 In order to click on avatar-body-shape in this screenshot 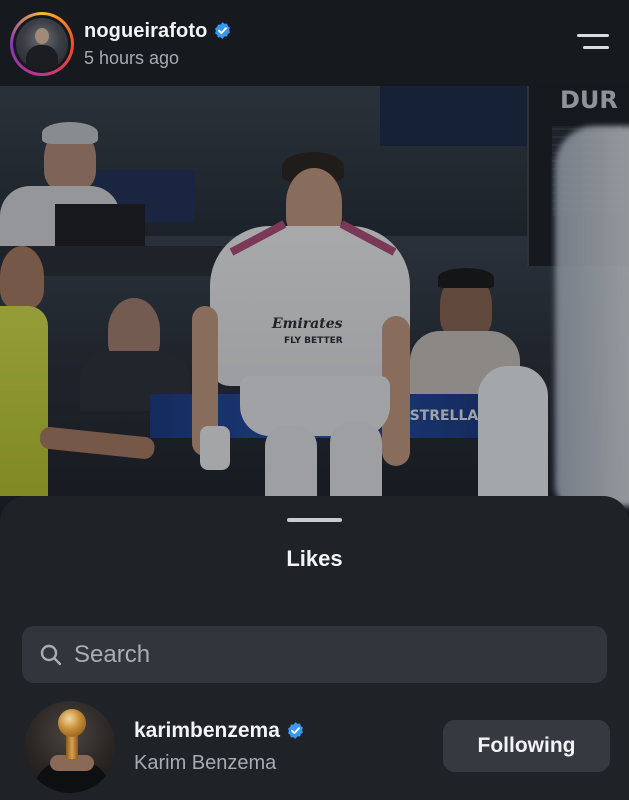, I will do `click(42, 57)`.